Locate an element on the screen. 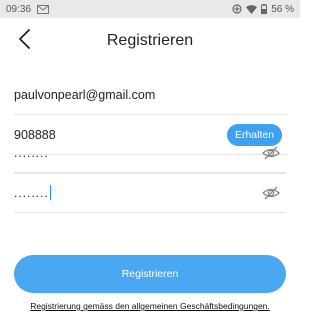 Image resolution: width=320 pixels, height=318 pixels. page-title: Registrieren is located at coordinates (150, 40).